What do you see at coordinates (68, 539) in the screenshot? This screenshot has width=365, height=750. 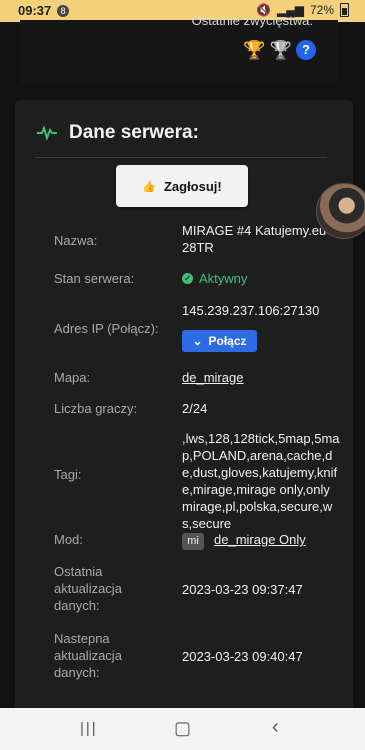 I see `mod-label: Mod:` at bounding box center [68, 539].